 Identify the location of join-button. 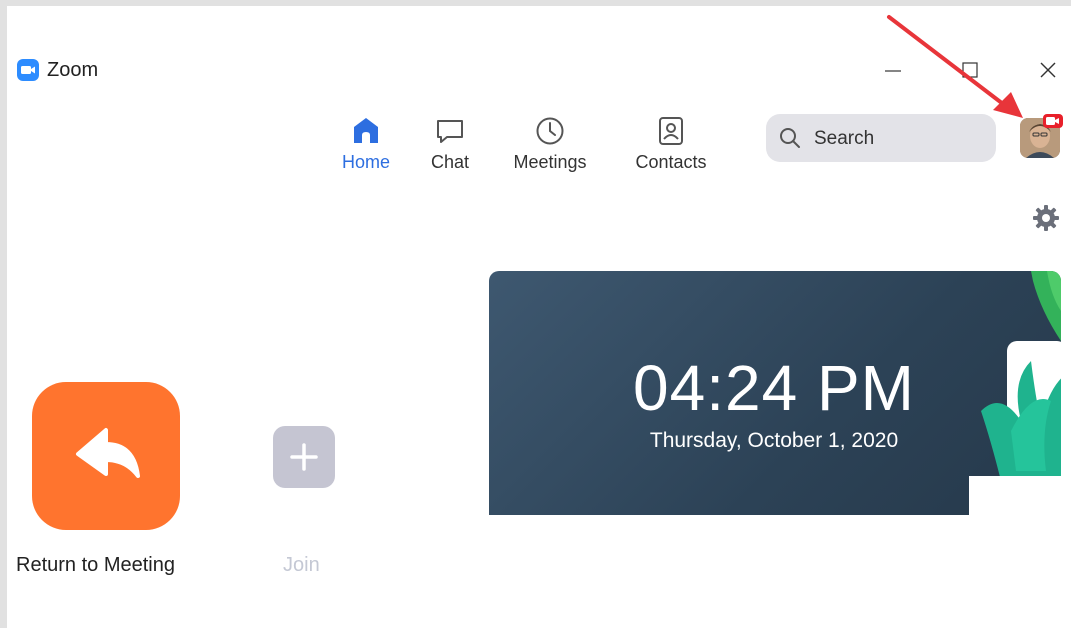
(304, 457).